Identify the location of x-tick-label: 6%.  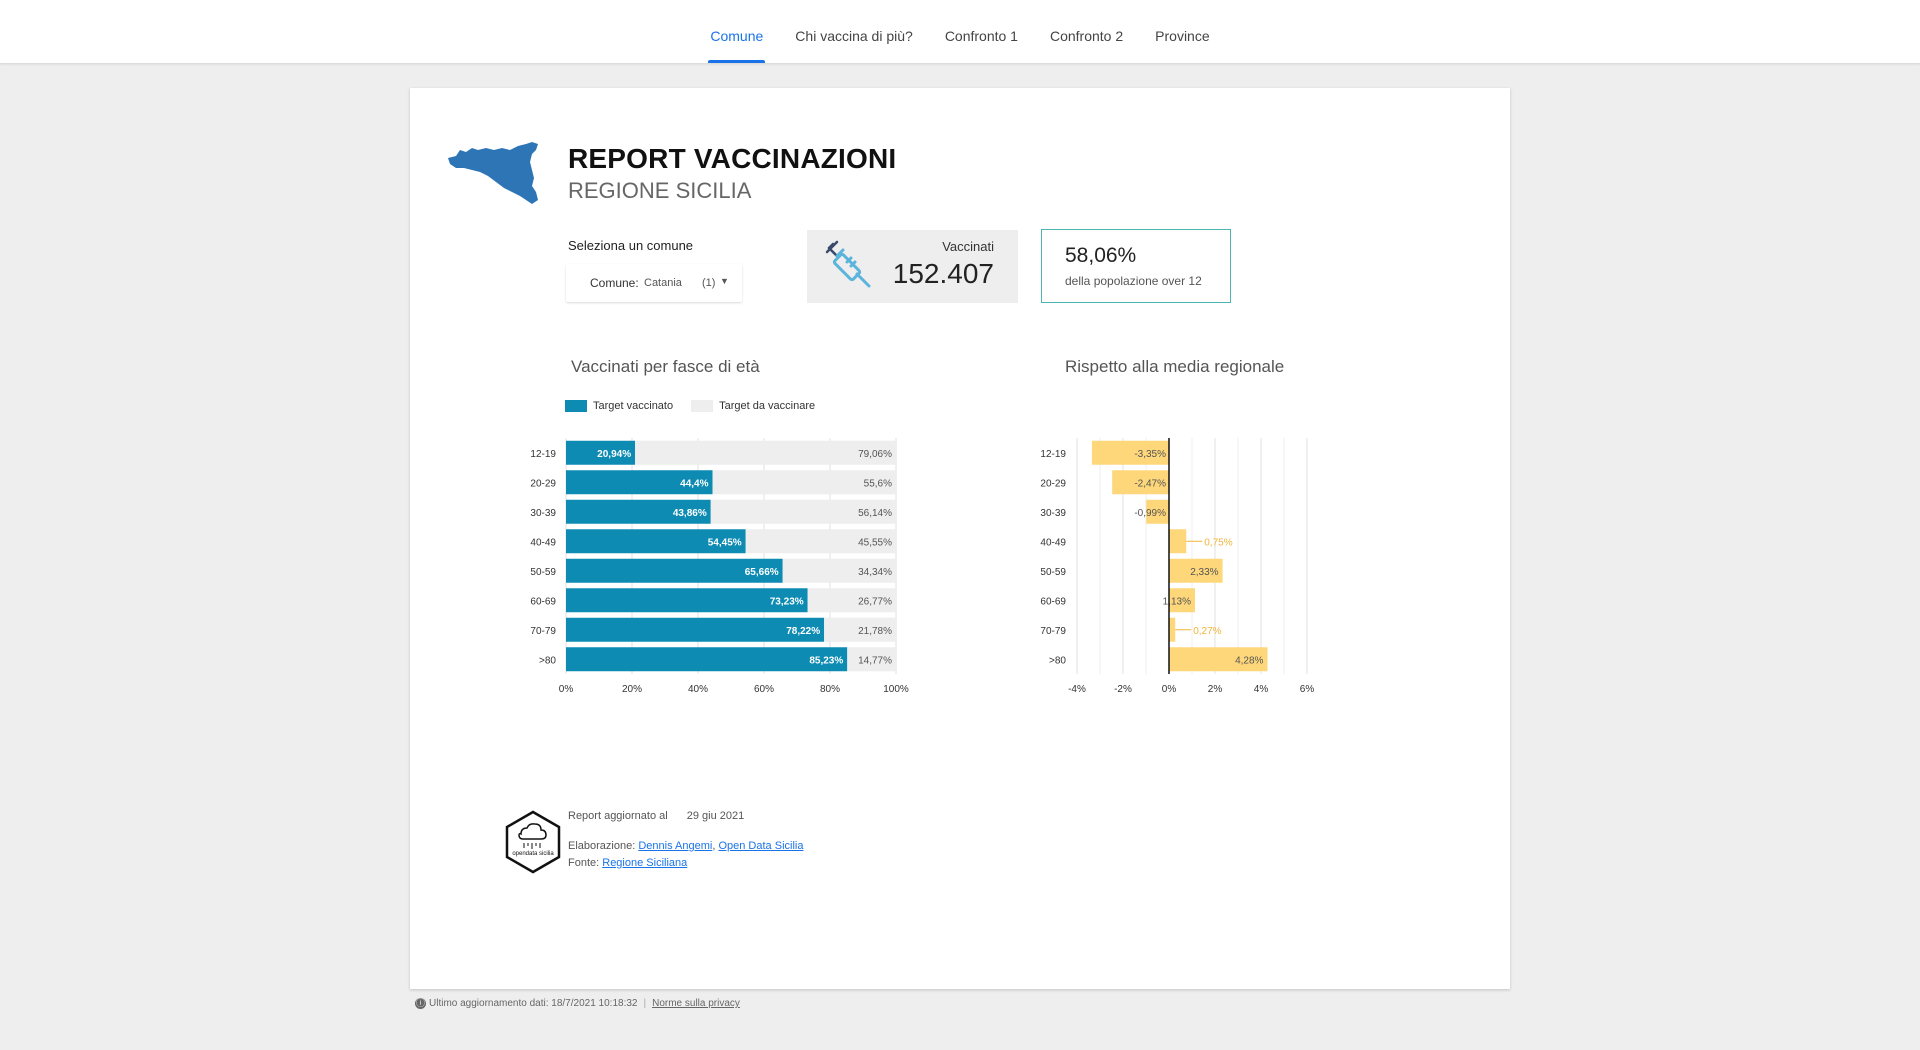
(1307, 689).